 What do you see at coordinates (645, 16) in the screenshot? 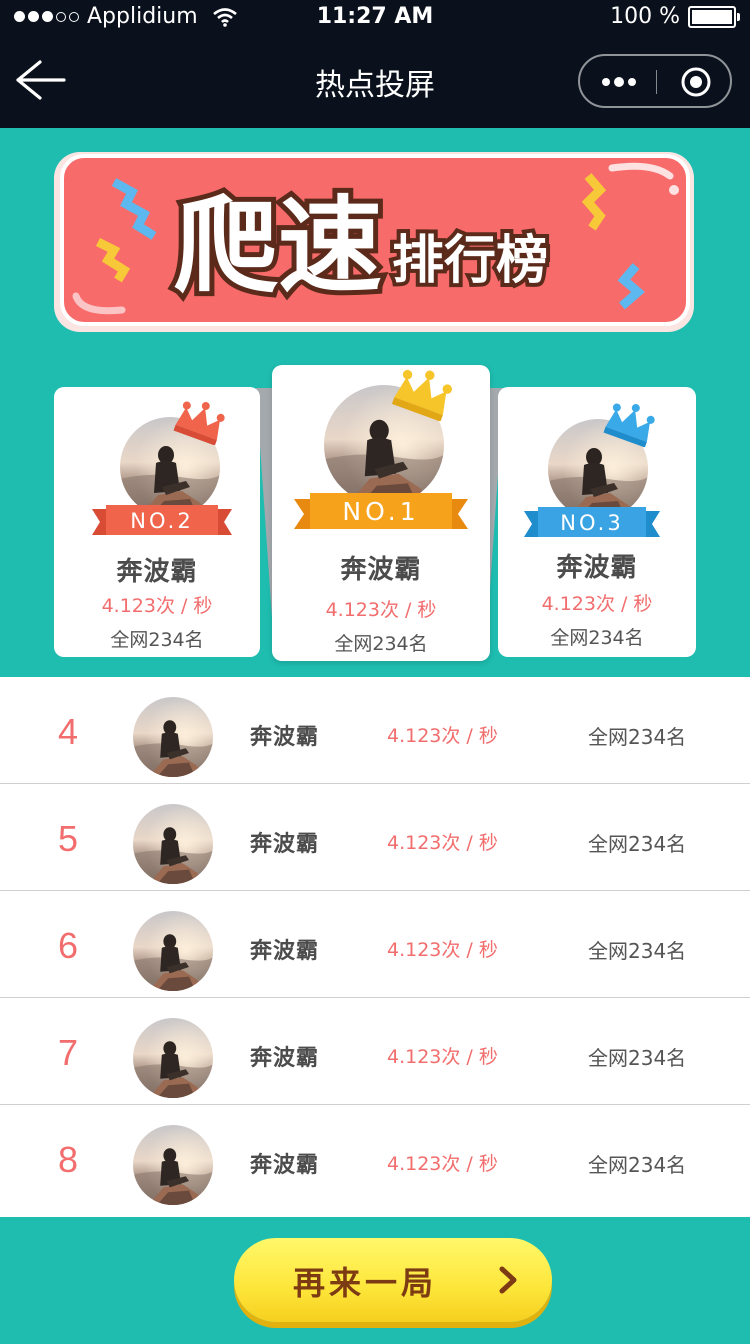
I see `battery-label: 100 %` at bounding box center [645, 16].